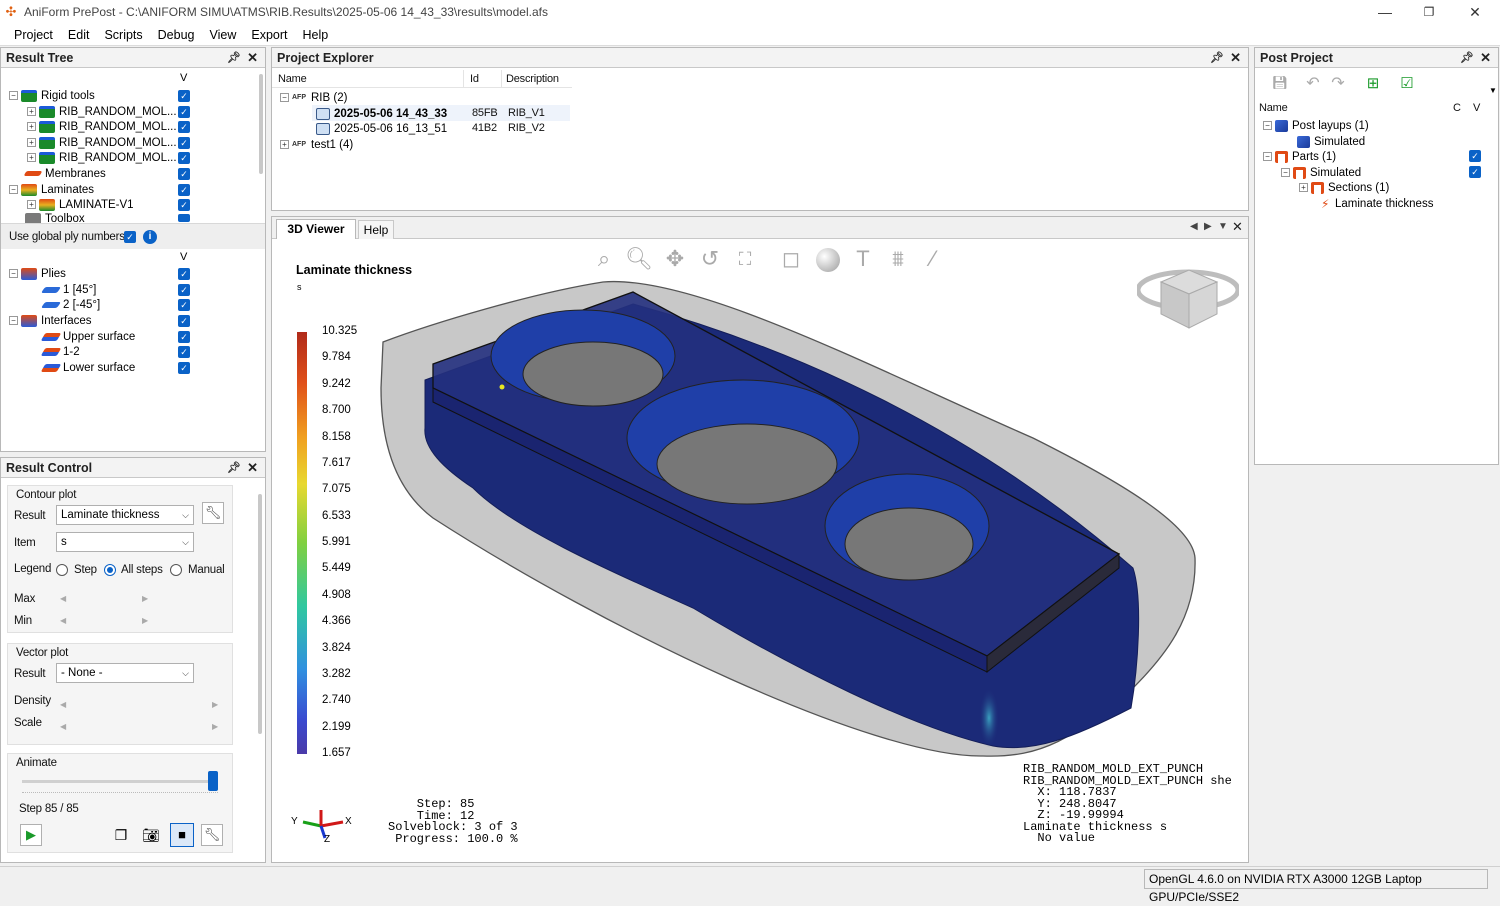 The image size is (1500, 906). Describe the element at coordinates (123, 35) in the screenshot. I see `menu-scripts: Scripts` at that location.